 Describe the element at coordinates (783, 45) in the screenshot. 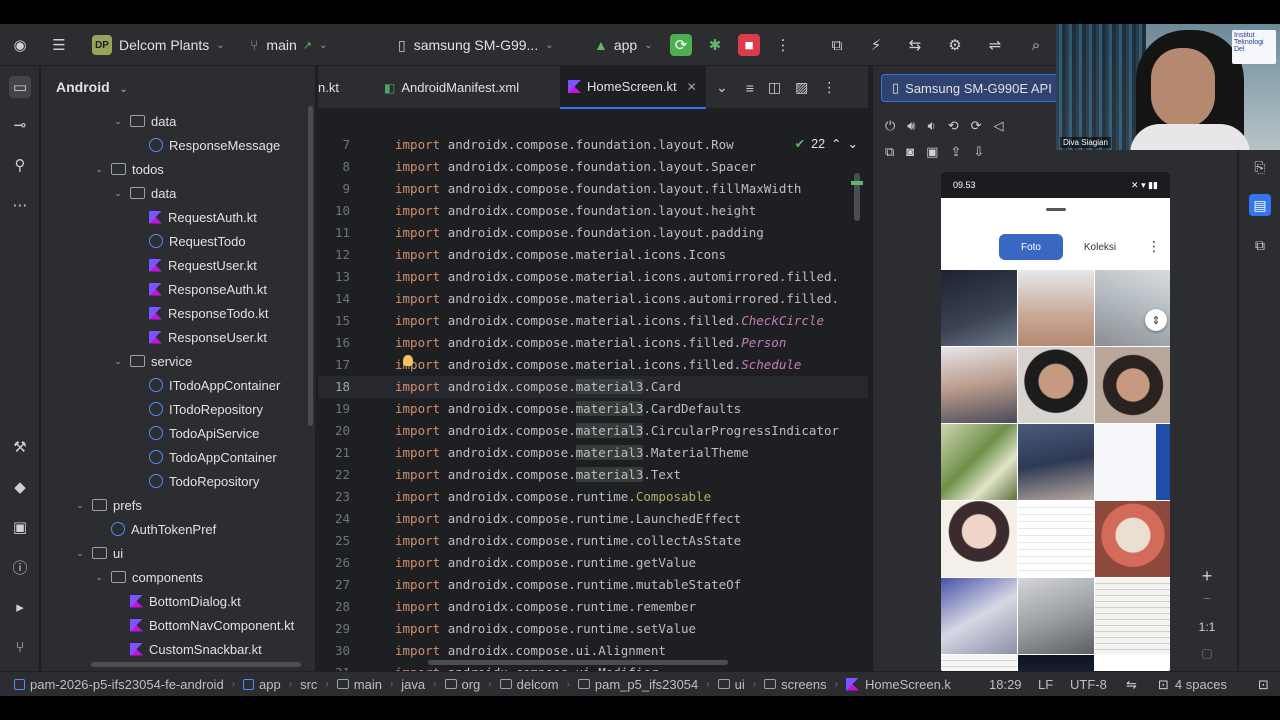

I see `more-actions-icon: ⋮` at that location.